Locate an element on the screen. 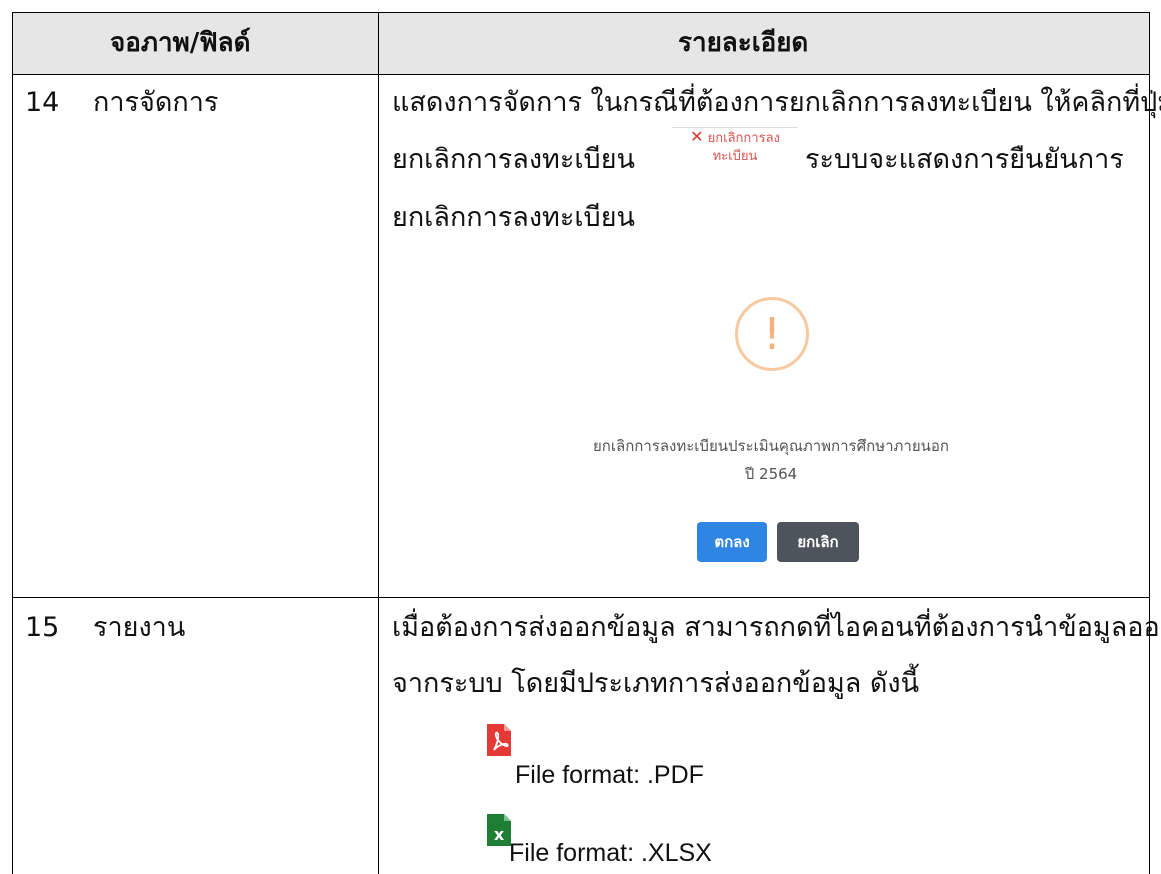 This screenshot has height=874, width=1161. row-number: 15 is located at coordinates (42, 627).